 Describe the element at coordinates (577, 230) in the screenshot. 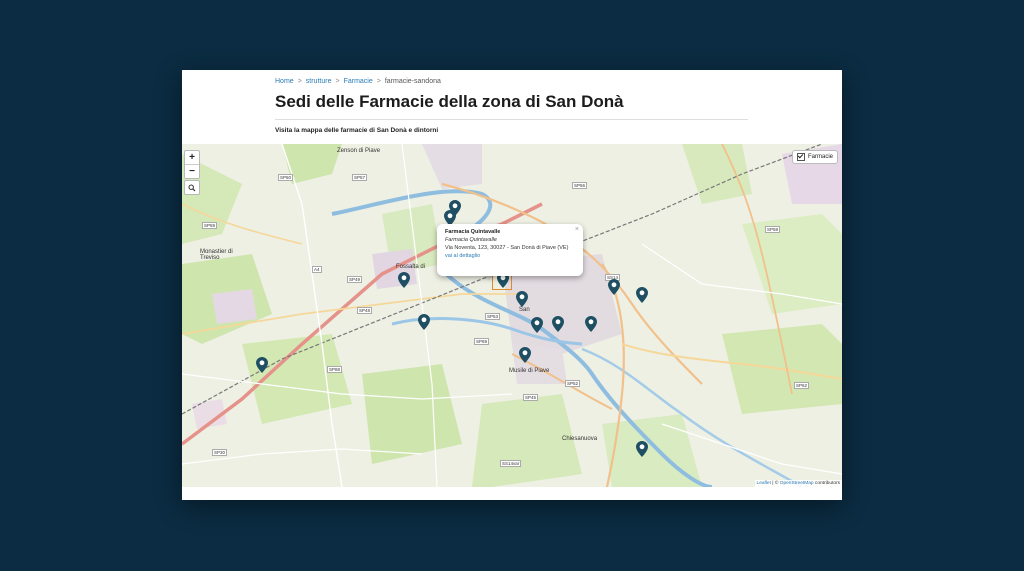

I see `popup-close-button: ×` at that location.